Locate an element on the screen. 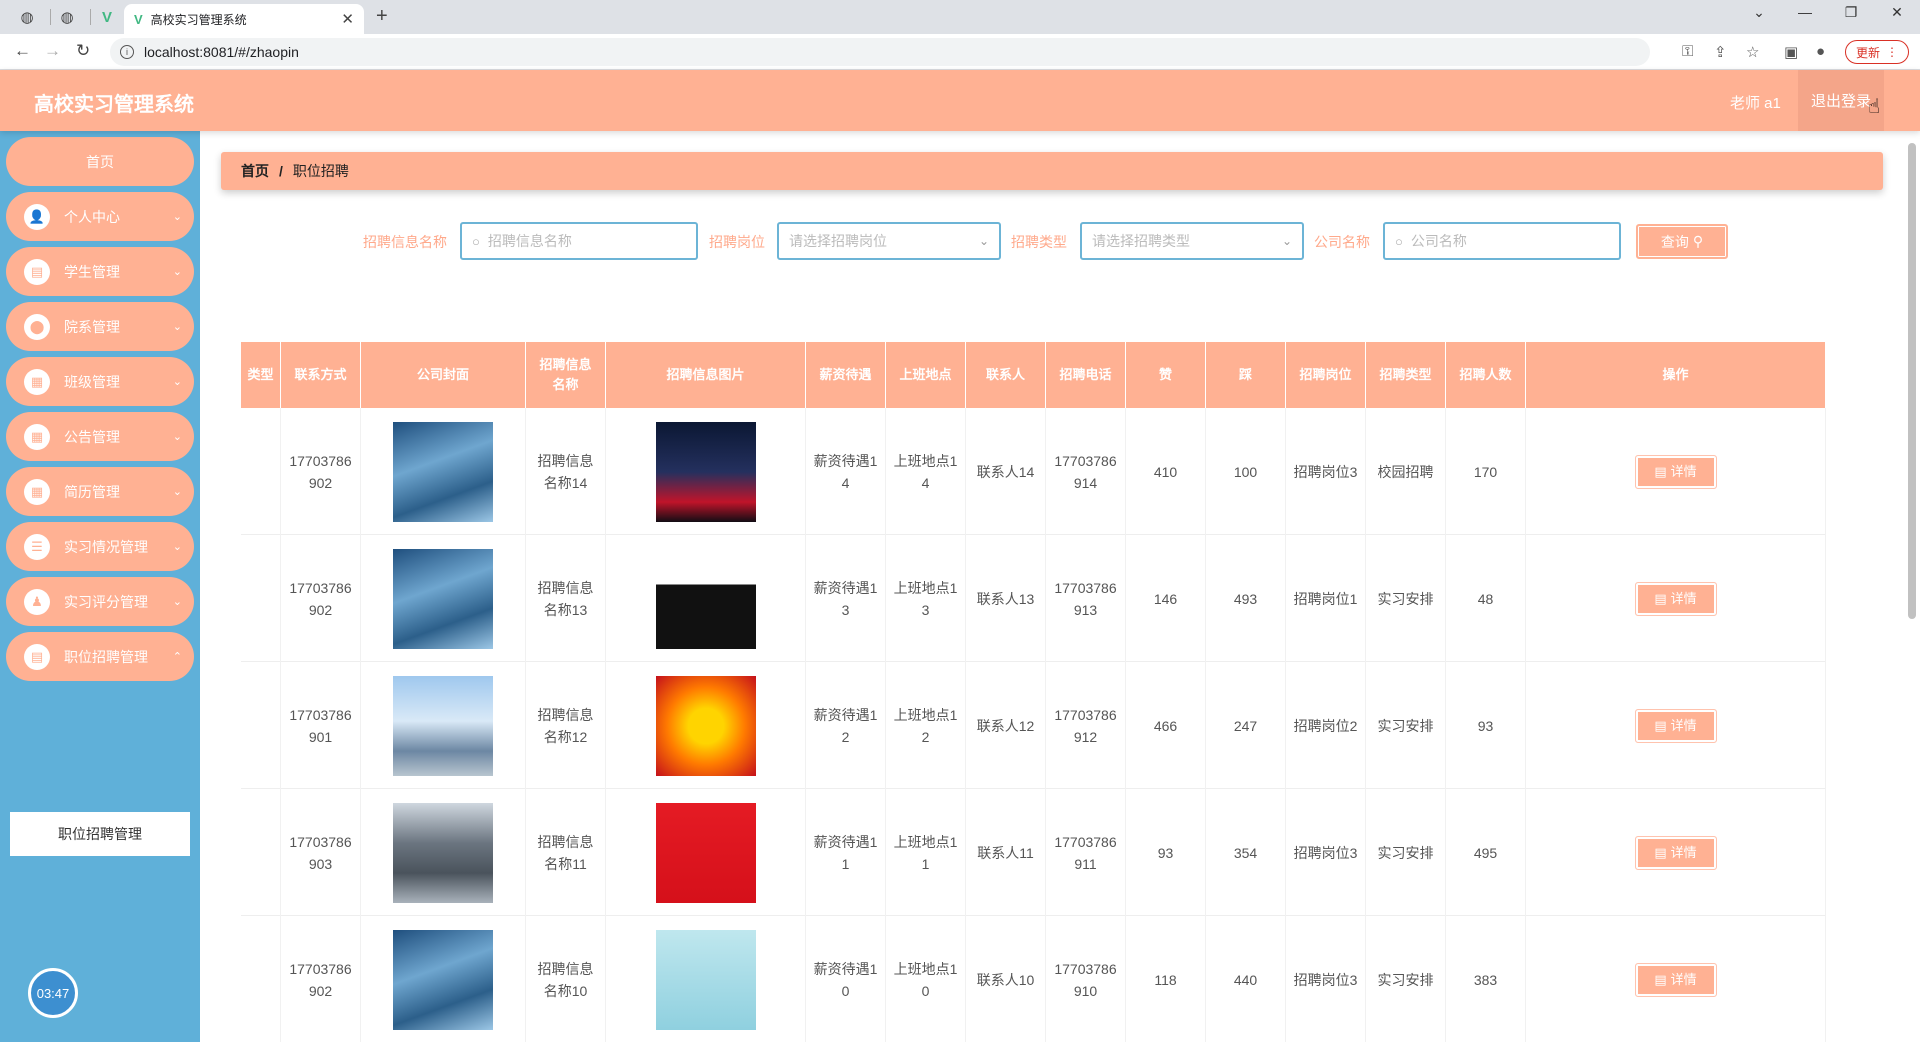 The image size is (1920, 1042). cell-post: 招聘岗位3 is located at coordinates (1326, 471).